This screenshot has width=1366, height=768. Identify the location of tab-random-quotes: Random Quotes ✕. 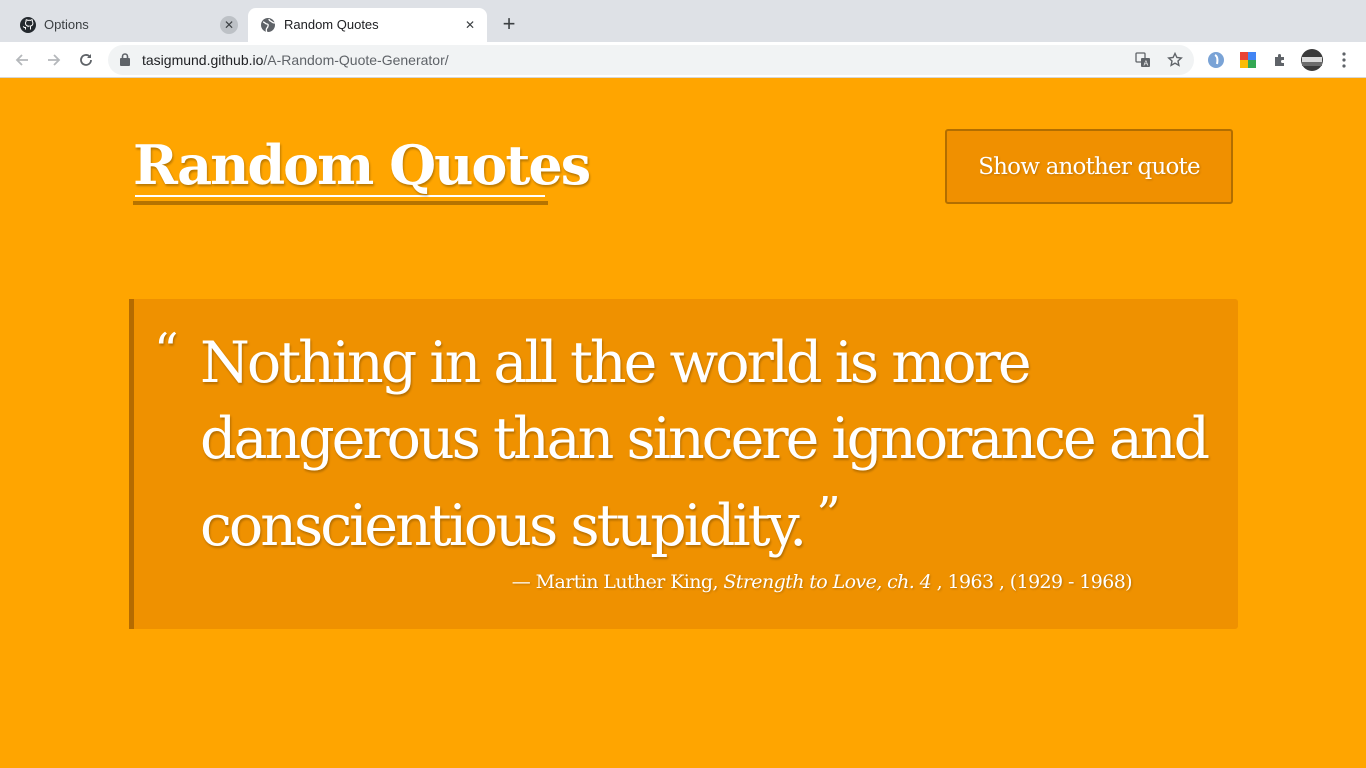
(367, 25).